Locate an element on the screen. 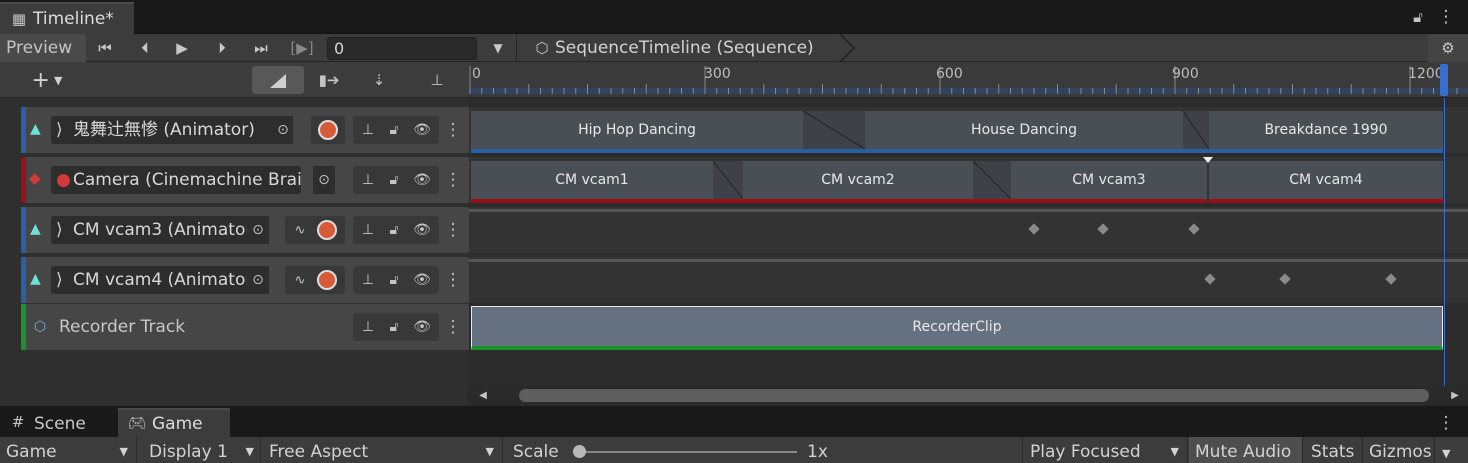 This screenshot has width=1468, height=463. time-ruler: 0 300 600 900 1200 is located at coordinates (968, 80).